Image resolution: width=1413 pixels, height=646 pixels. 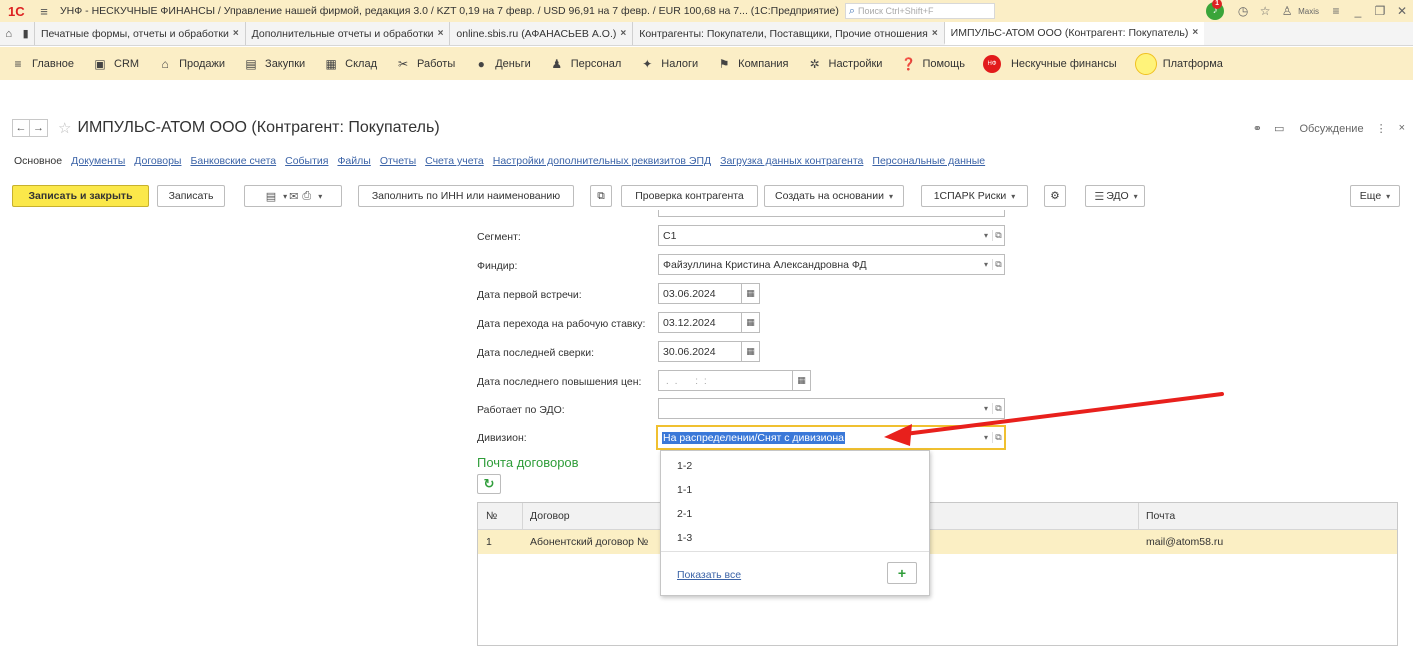 What do you see at coordinates (1049, 63) in the screenshot?
I see `section-neskuchnye: НФ Нескучные финансы` at bounding box center [1049, 63].